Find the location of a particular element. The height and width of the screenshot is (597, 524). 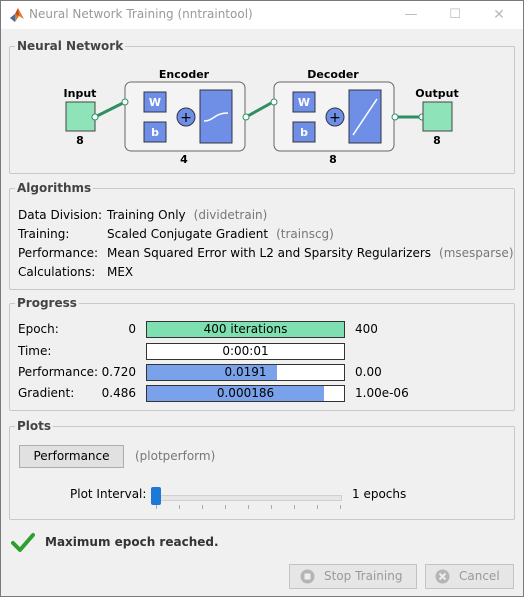

epoch-progress-bar: 400 iterations is located at coordinates (245, 329).